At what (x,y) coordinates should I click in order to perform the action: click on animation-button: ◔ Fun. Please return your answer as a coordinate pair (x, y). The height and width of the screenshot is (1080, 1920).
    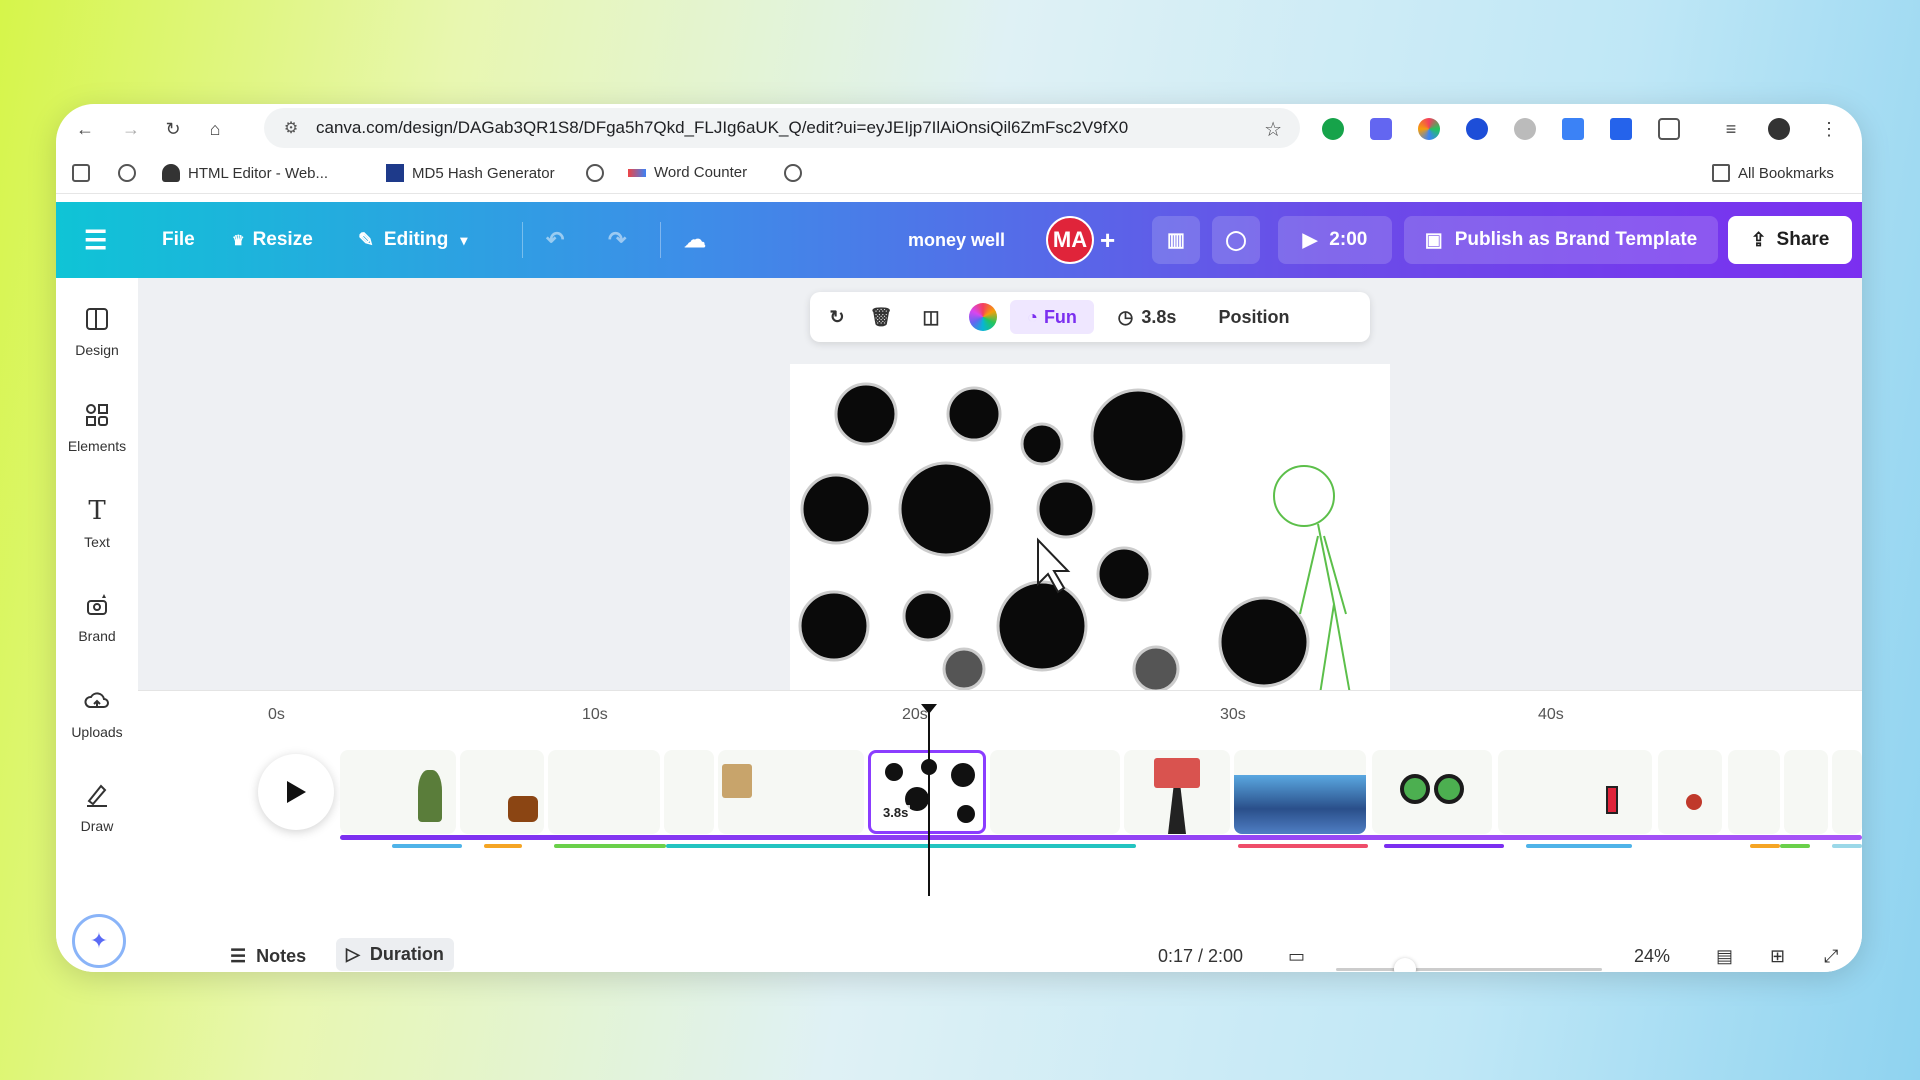
    Looking at the image, I should click on (1052, 317).